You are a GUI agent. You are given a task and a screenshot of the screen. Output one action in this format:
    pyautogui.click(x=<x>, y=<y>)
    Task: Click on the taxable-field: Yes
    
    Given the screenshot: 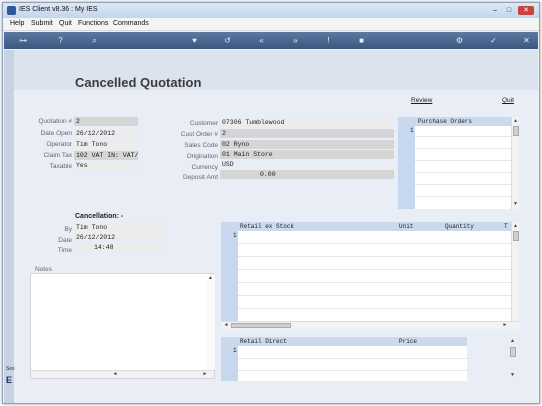 What is the action you would take?
    pyautogui.click(x=106, y=165)
    